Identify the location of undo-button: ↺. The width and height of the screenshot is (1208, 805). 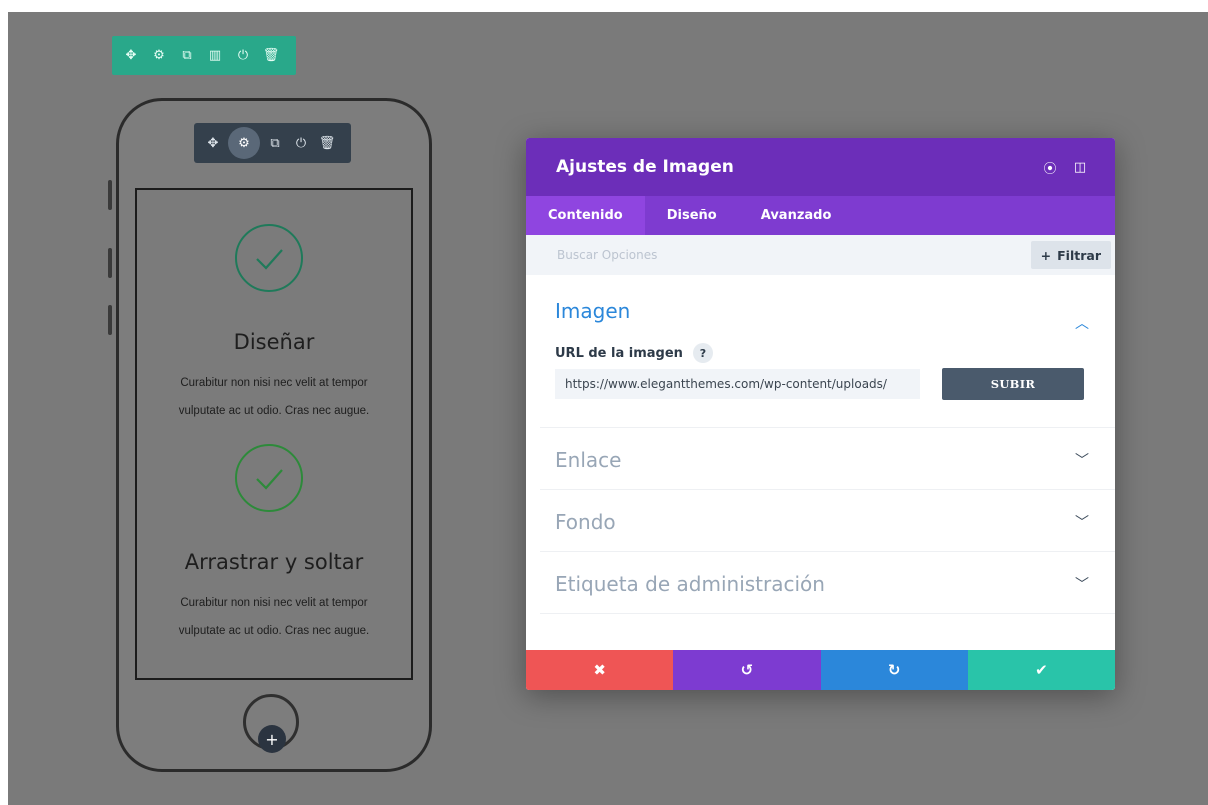
(747, 670).